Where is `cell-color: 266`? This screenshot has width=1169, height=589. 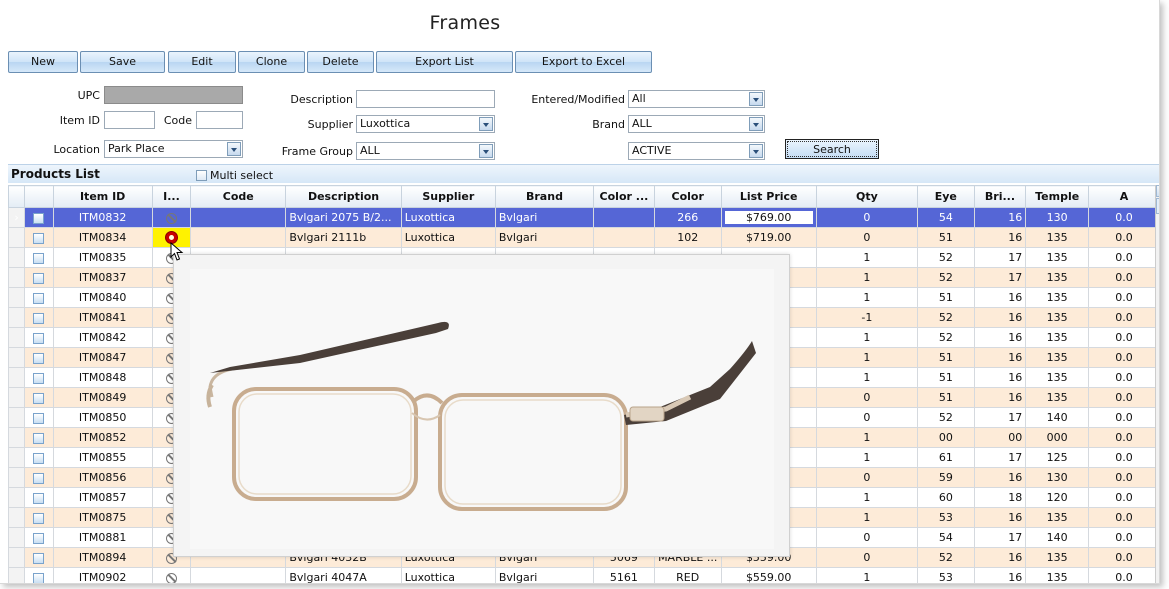 cell-color: 266 is located at coordinates (687, 217).